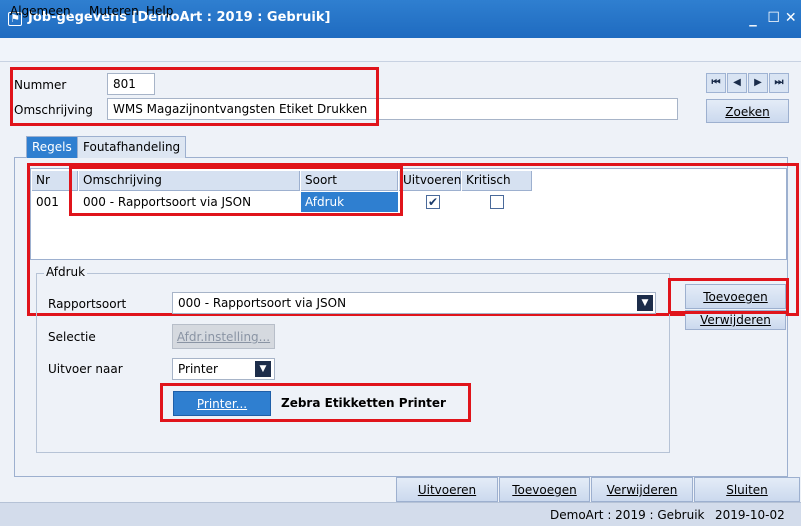 The height and width of the screenshot is (526, 801). What do you see at coordinates (52, 147) in the screenshot?
I see `tab-regels: Regels` at bounding box center [52, 147].